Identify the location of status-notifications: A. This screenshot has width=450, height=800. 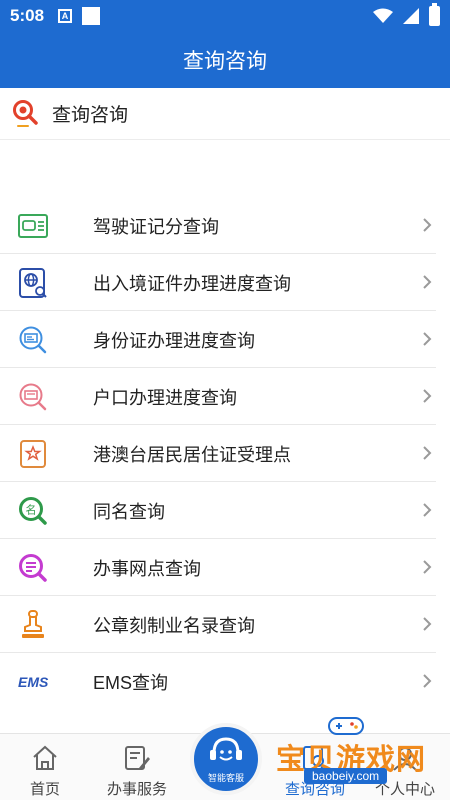
(79, 16).